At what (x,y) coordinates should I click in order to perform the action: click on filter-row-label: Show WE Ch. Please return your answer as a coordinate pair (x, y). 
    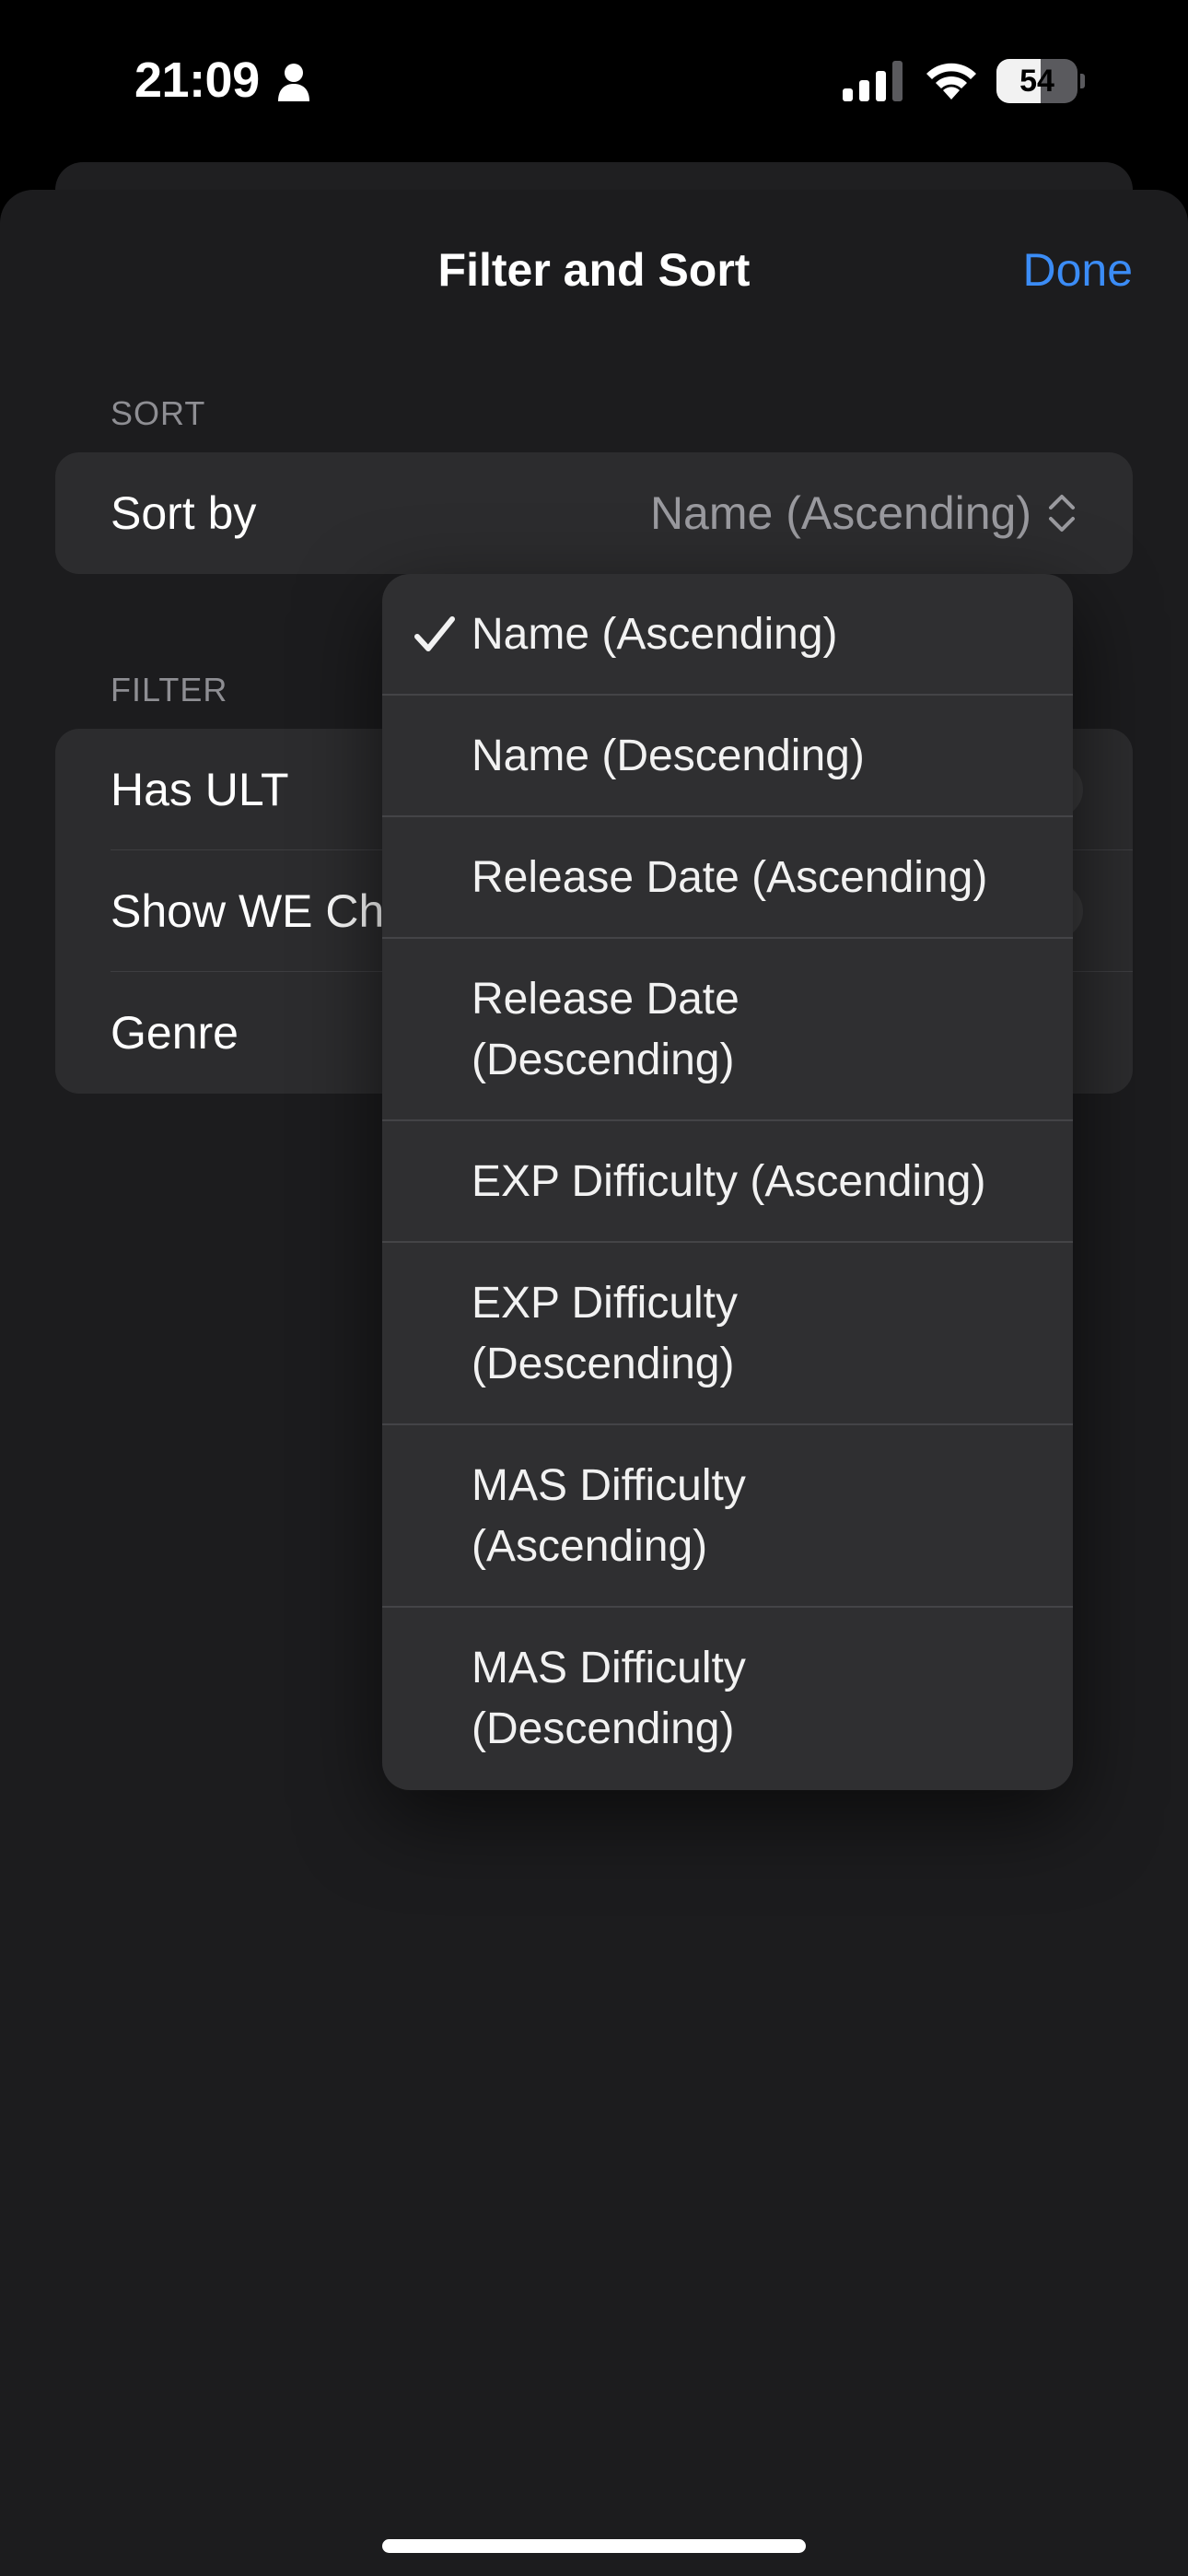
    Looking at the image, I should click on (248, 911).